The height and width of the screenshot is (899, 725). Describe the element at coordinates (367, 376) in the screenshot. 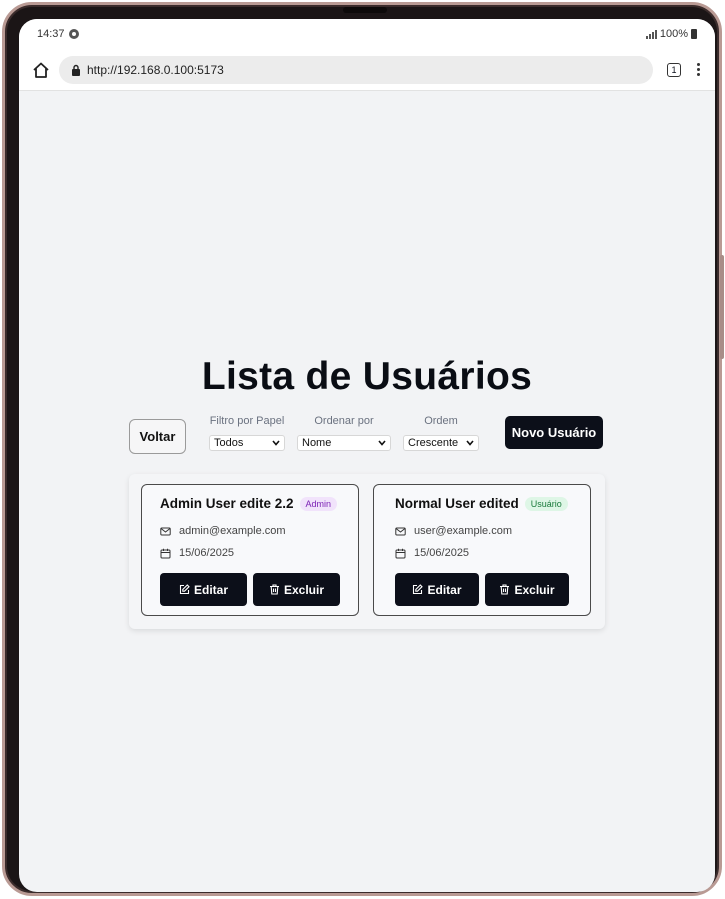

I see `page-title: Lista de Usuários` at that location.